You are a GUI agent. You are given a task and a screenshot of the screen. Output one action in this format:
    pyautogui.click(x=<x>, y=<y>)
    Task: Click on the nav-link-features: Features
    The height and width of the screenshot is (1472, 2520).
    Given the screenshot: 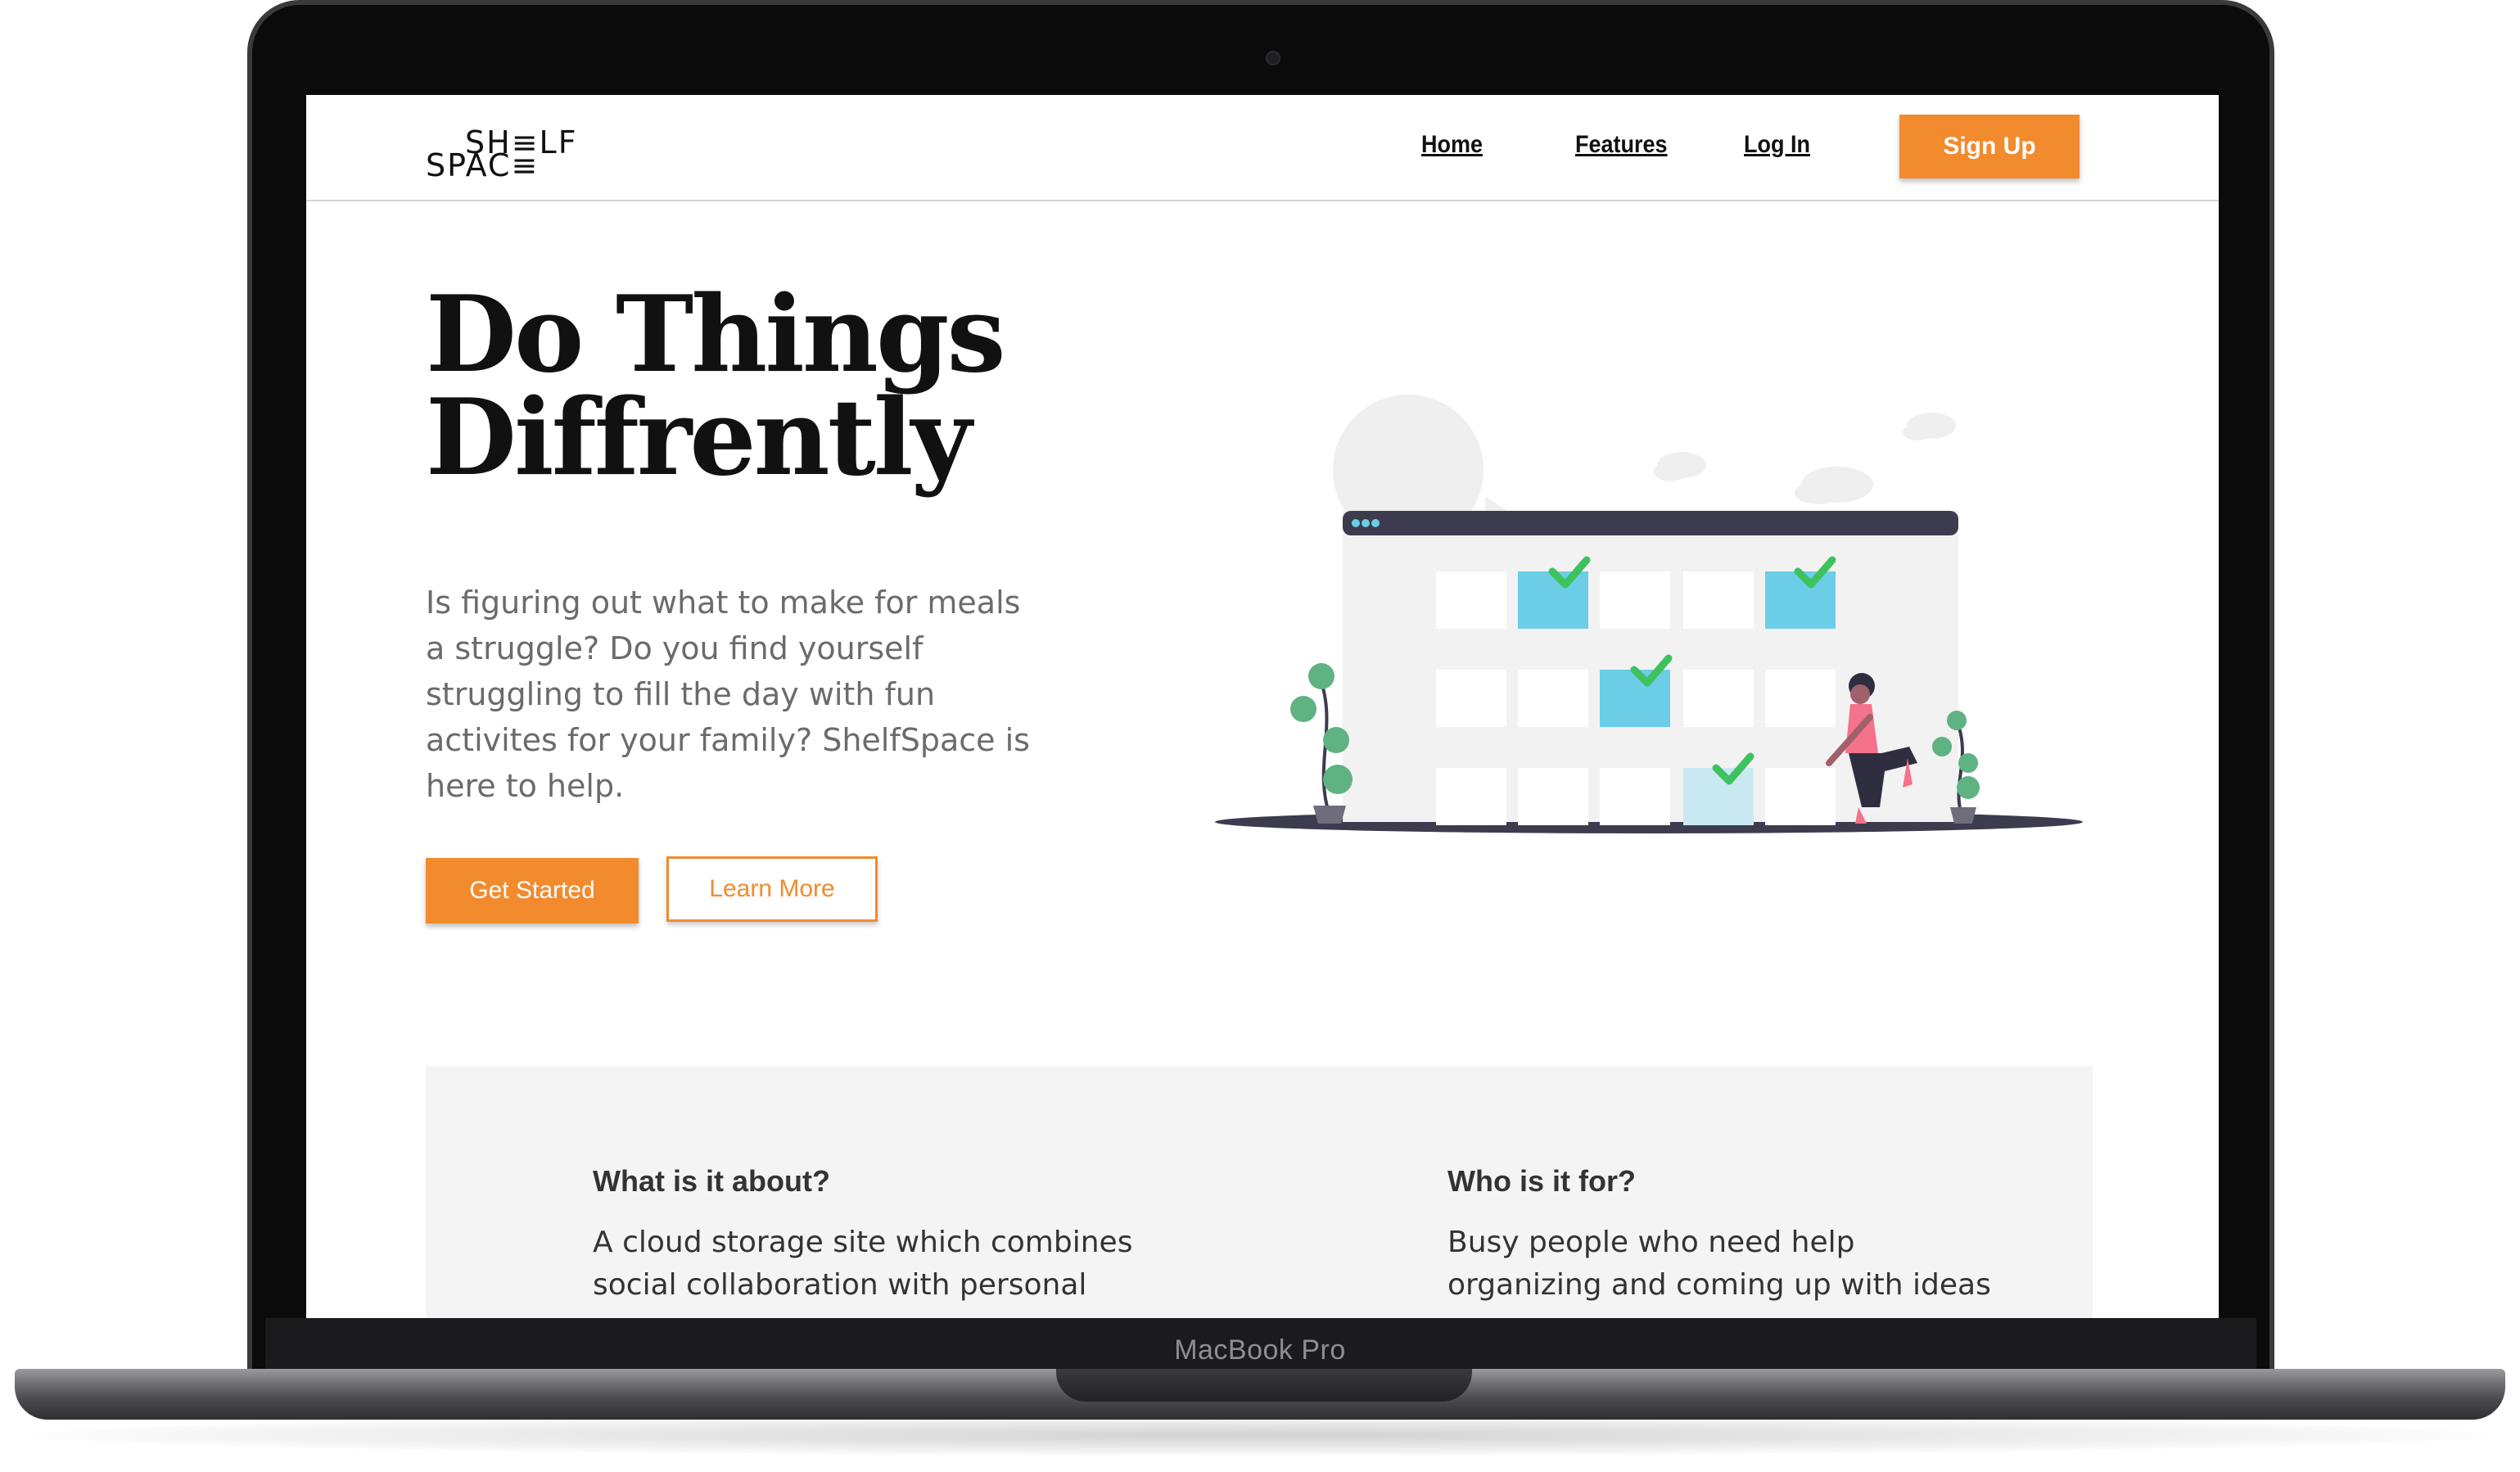 What is the action you would take?
    pyautogui.click(x=1621, y=145)
    